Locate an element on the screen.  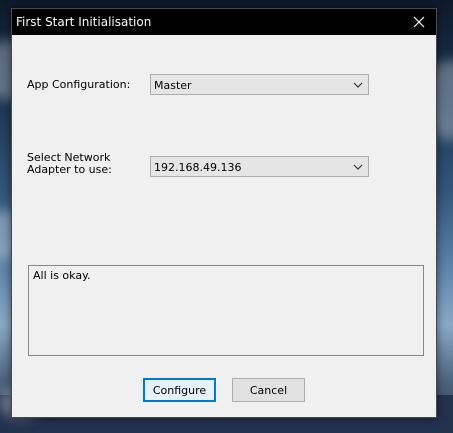
cancel-button: Cancel is located at coordinates (268, 390).